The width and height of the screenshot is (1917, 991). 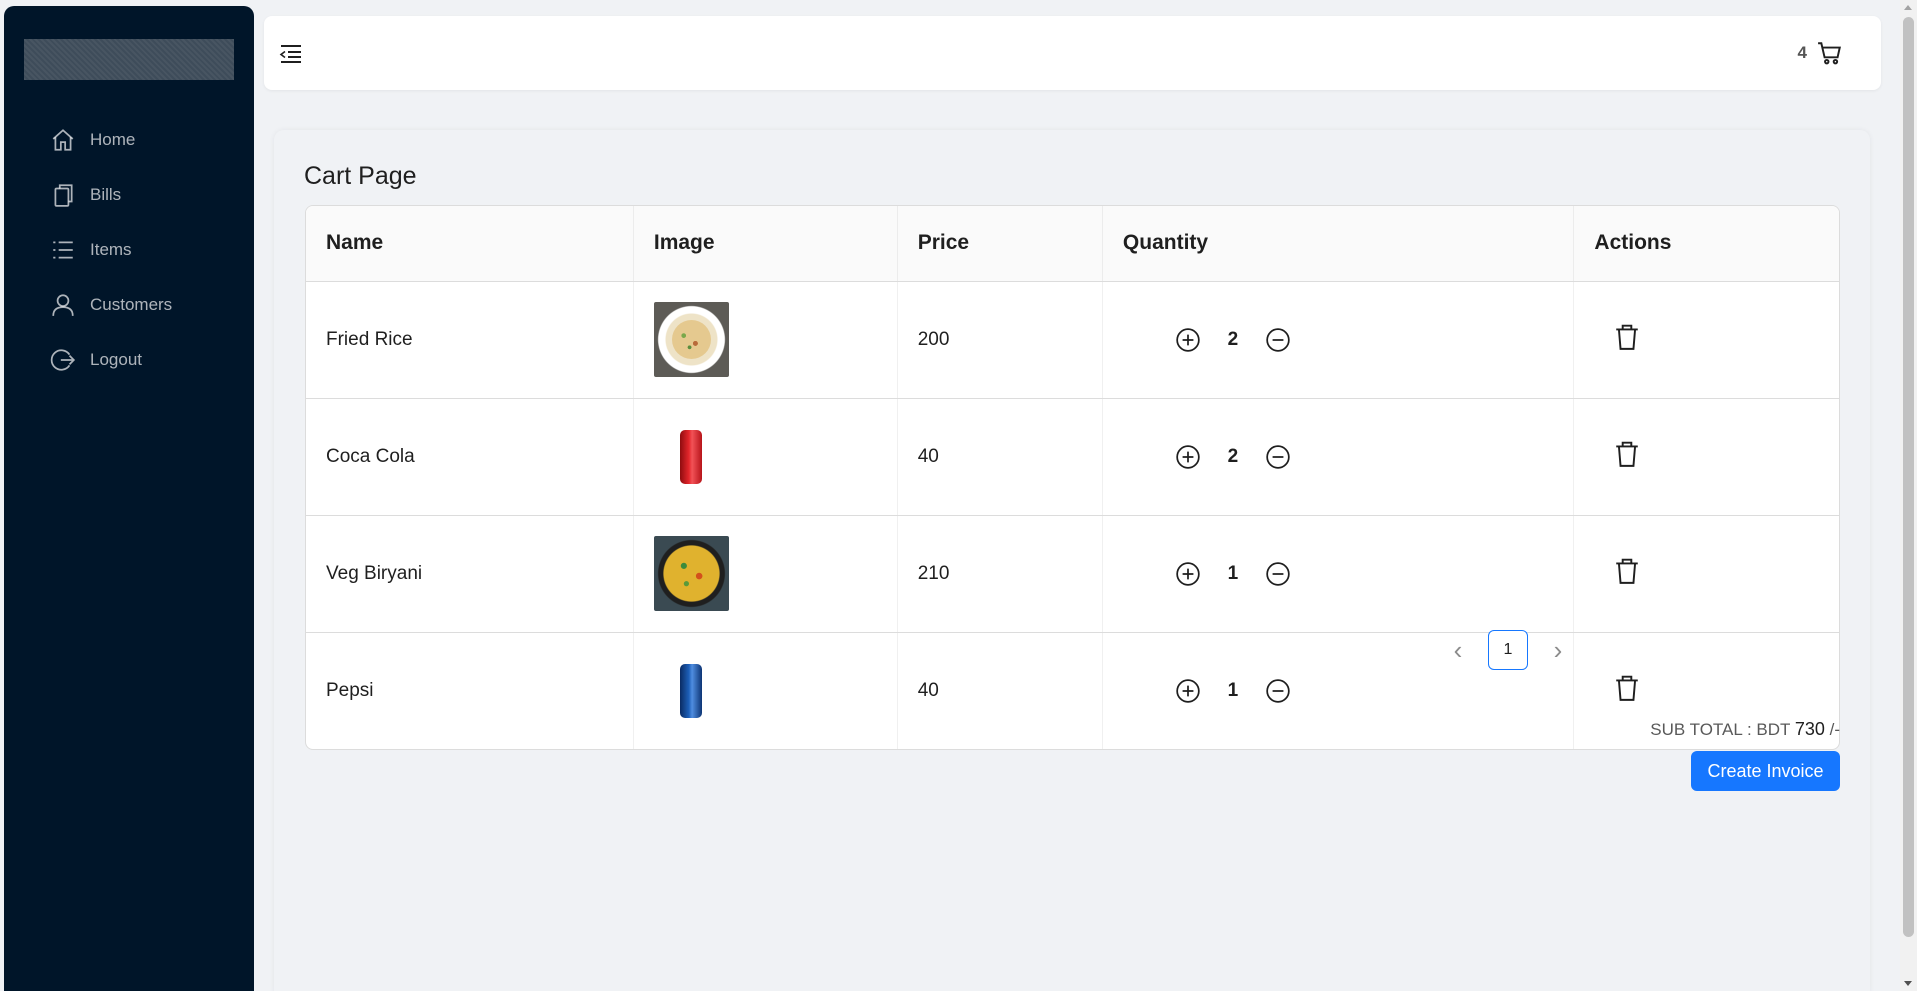 What do you see at coordinates (691, 691) in the screenshot?
I see `pepsi-can-image` at bounding box center [691, 691].